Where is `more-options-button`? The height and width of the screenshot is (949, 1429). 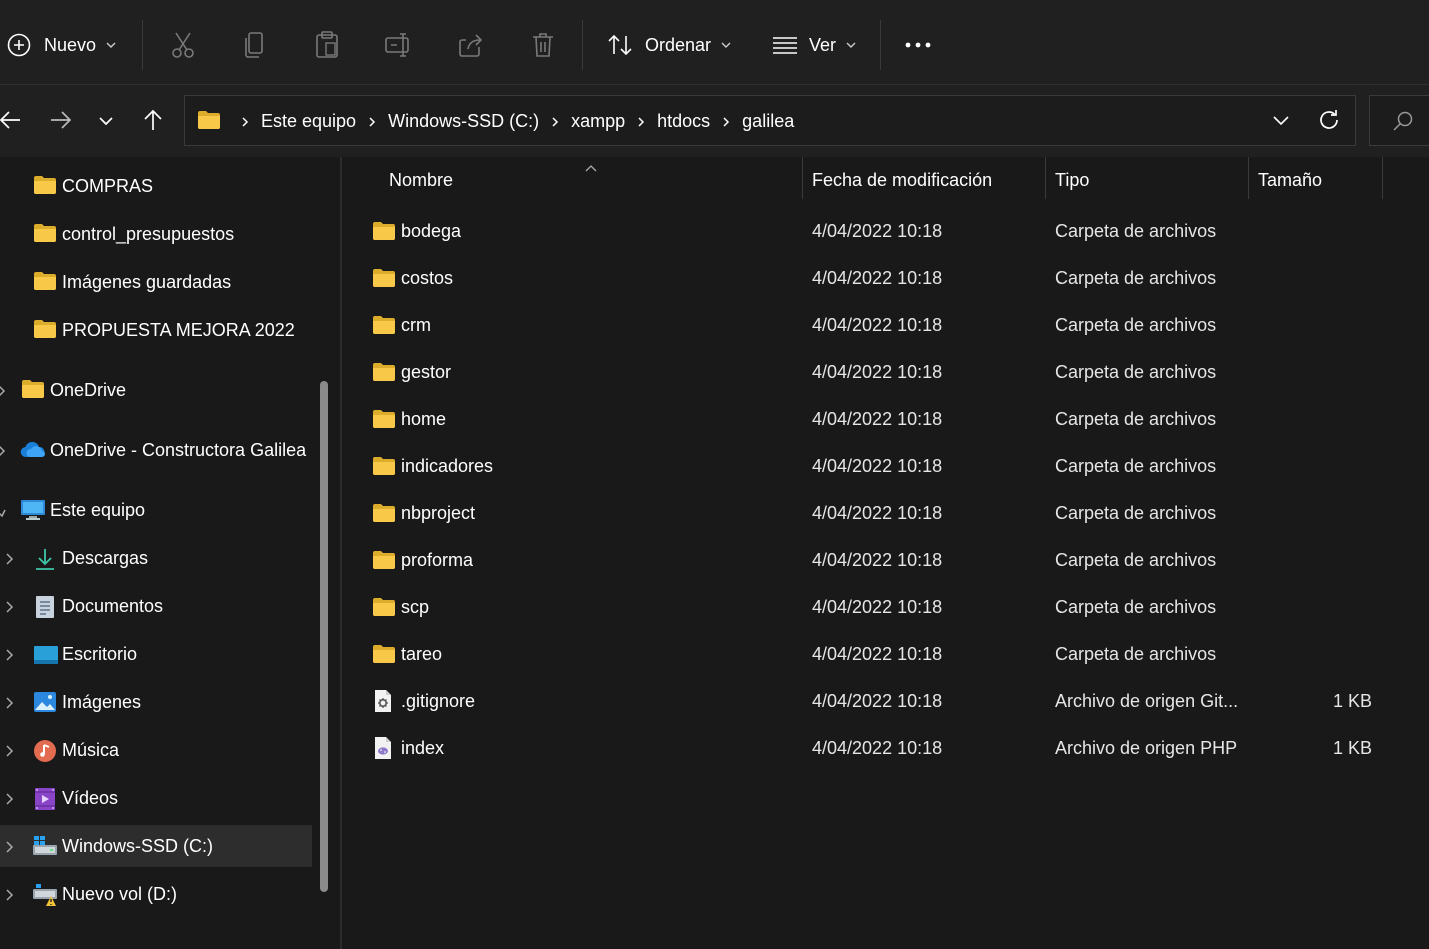
more-options-button is located at coordinates (918, 45).